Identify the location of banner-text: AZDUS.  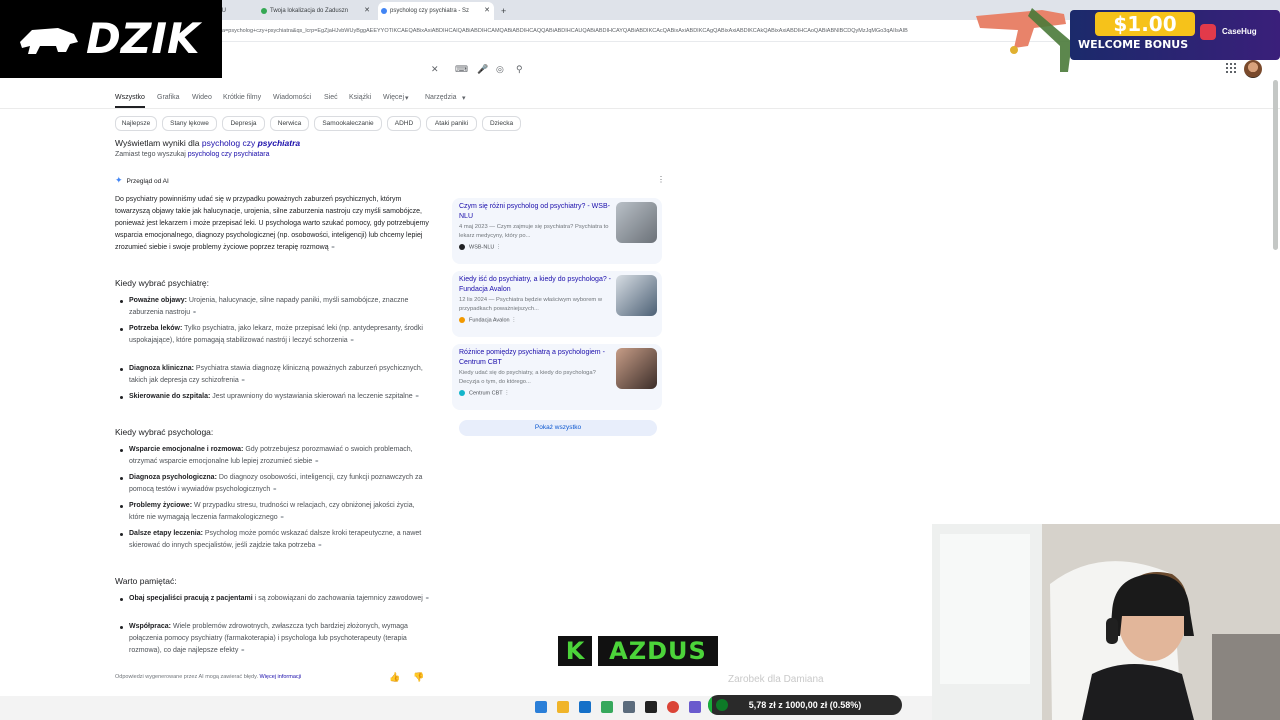
(658, 651).